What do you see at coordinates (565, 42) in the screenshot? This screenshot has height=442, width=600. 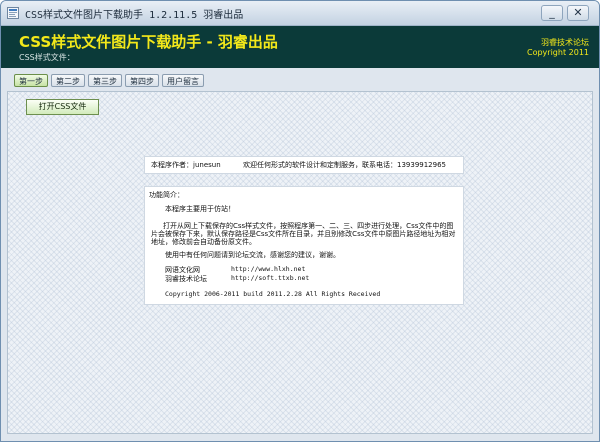 I see `forum-name: 羽睿技术论坛` at bounding box center [565, 42].